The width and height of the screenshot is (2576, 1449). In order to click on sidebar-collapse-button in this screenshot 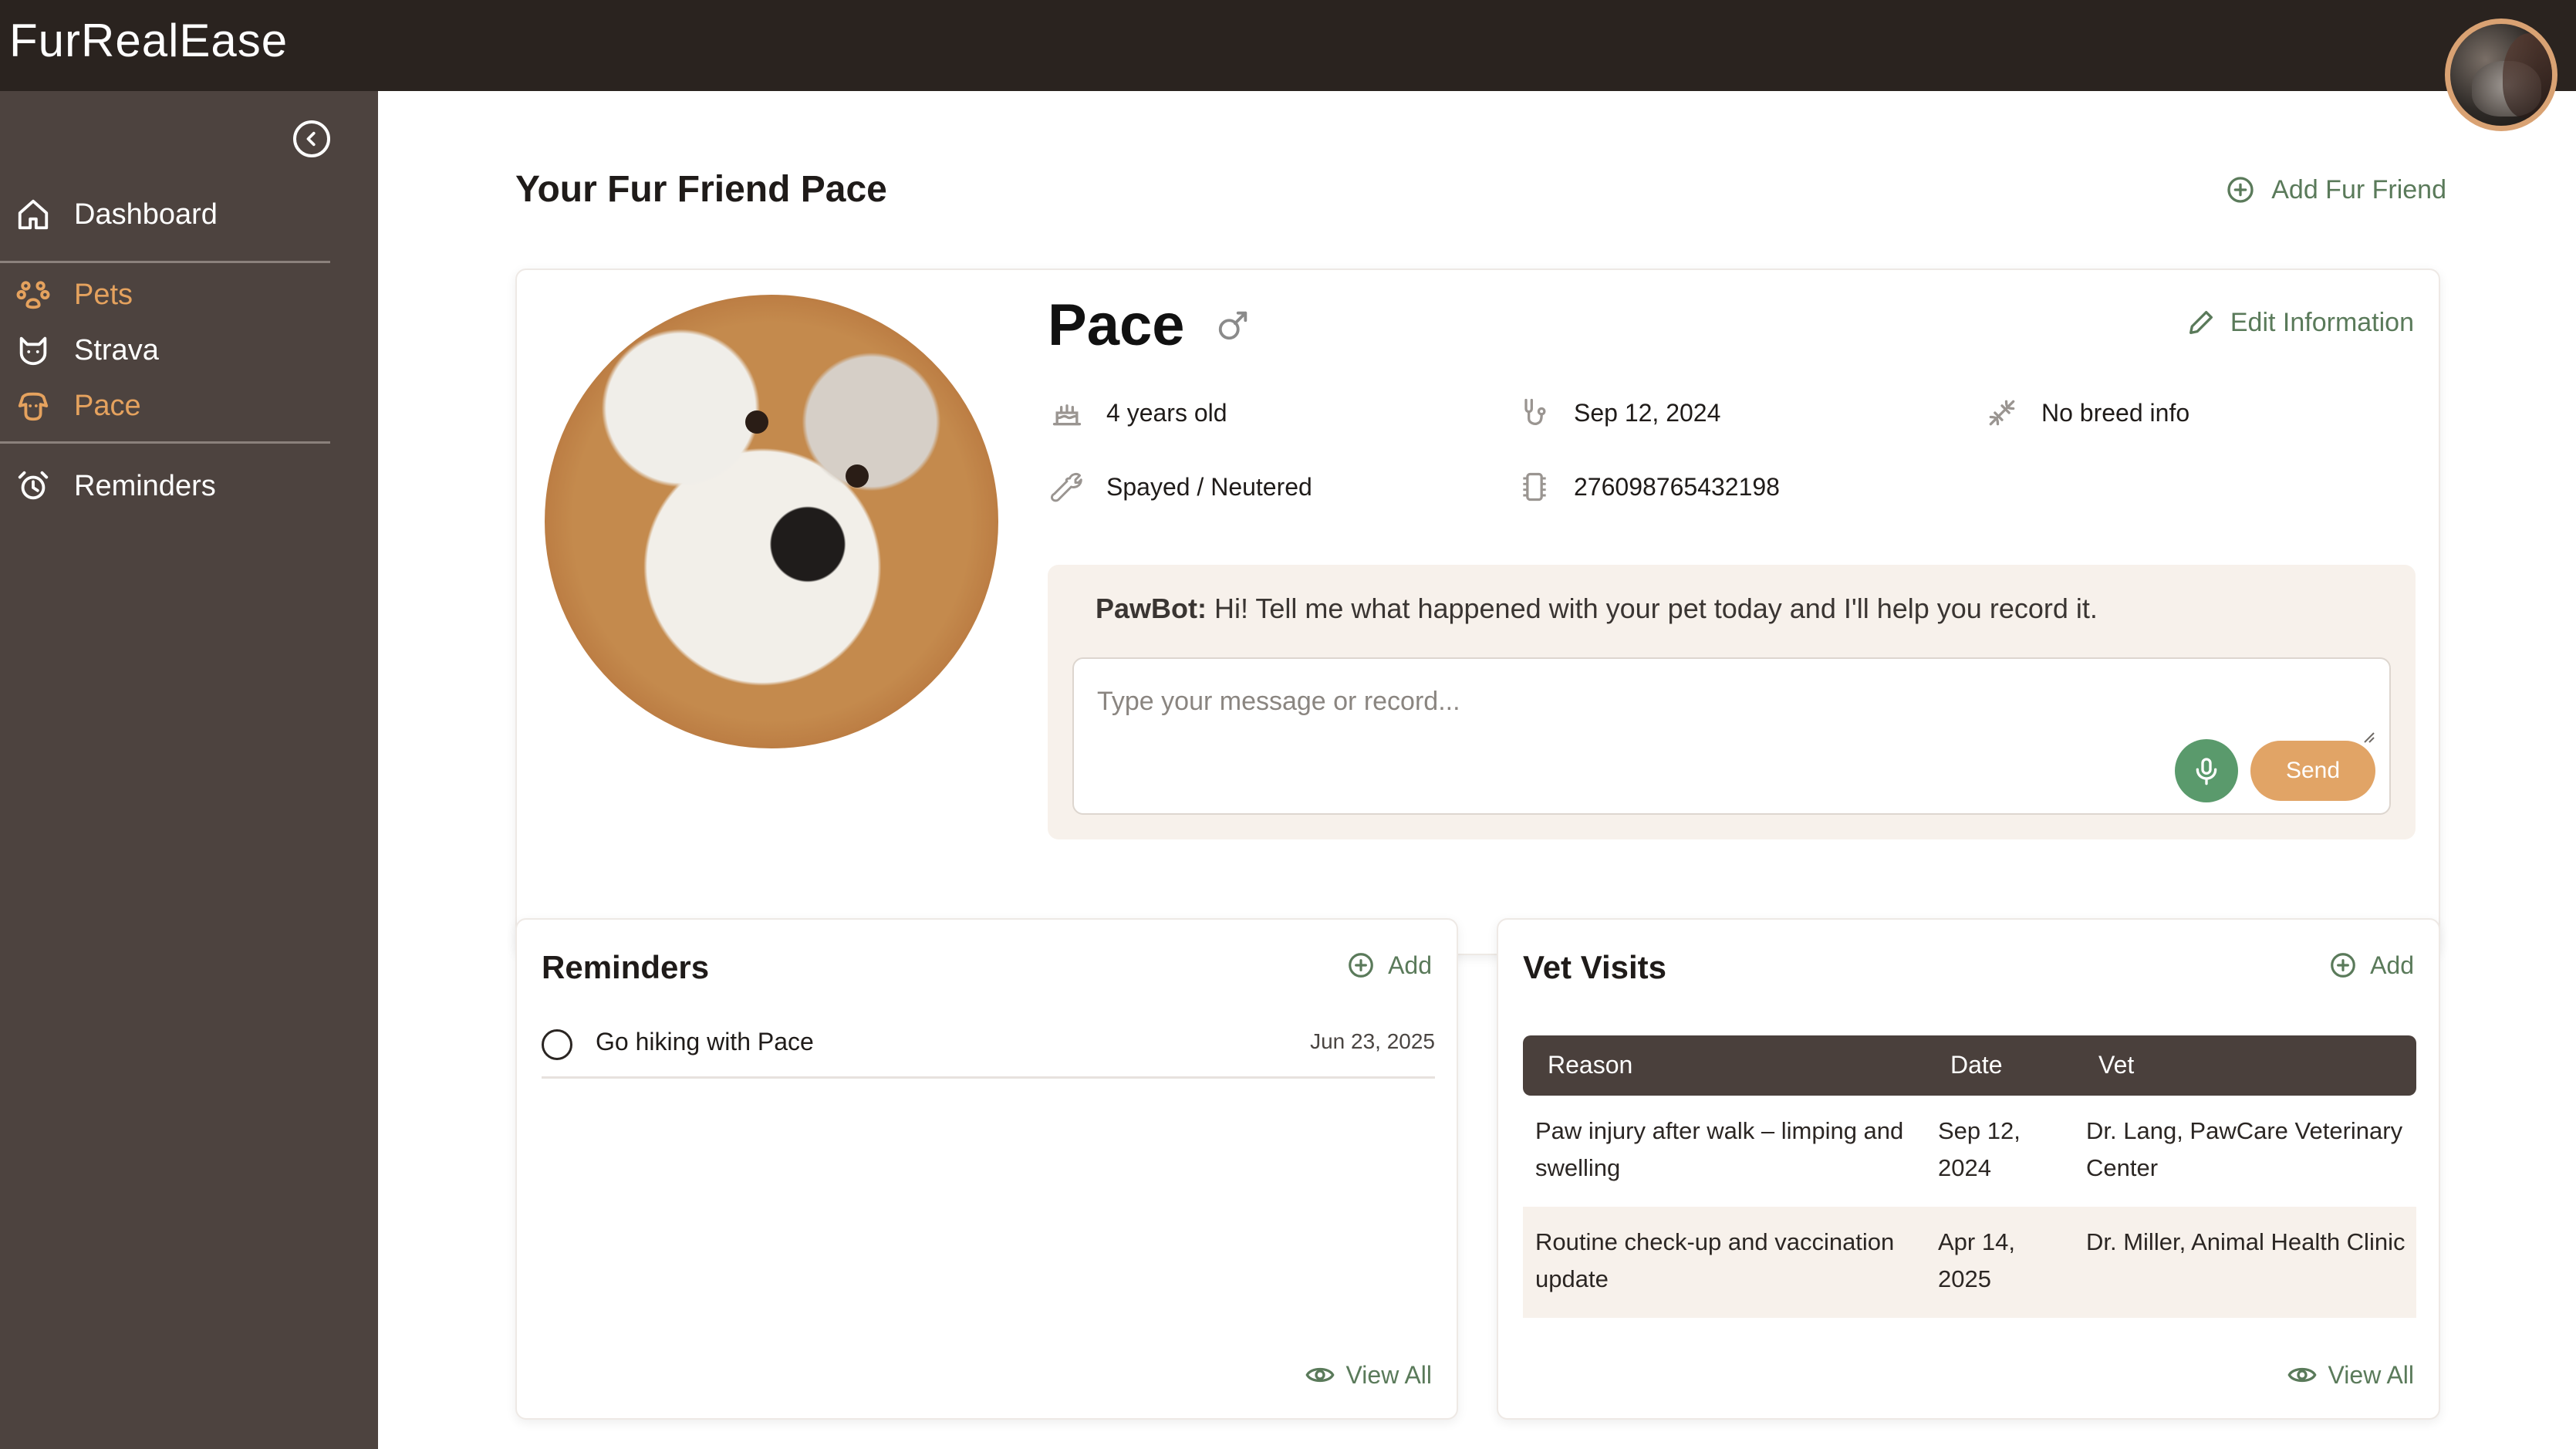, I will do `click(311, 138)`.